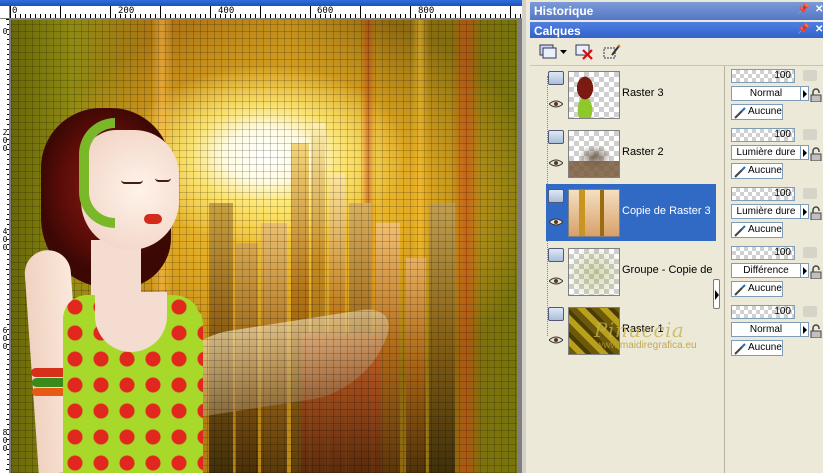  Describe the element at coordinates (594, 331) in the screenshot. I see `pattern-thumbnail` at that location.